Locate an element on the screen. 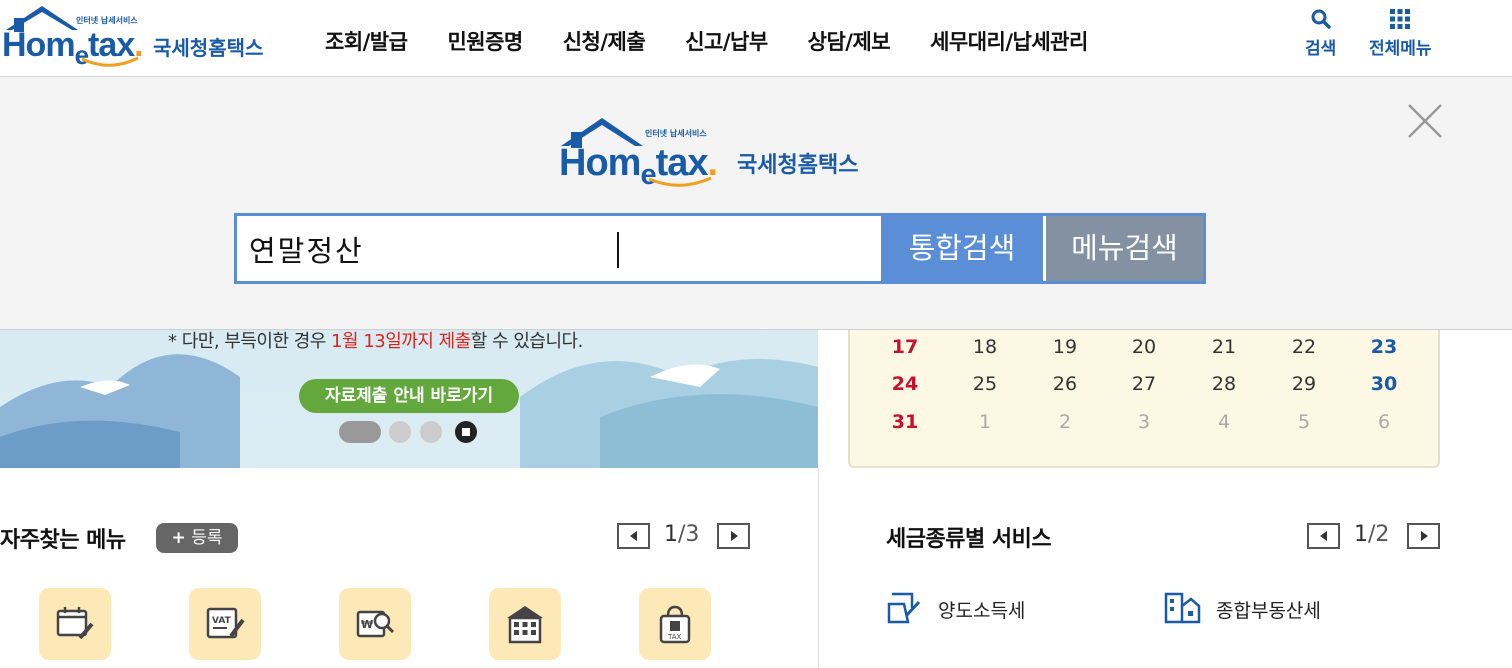  quick-menu-building is located at coordinates (525, 624).